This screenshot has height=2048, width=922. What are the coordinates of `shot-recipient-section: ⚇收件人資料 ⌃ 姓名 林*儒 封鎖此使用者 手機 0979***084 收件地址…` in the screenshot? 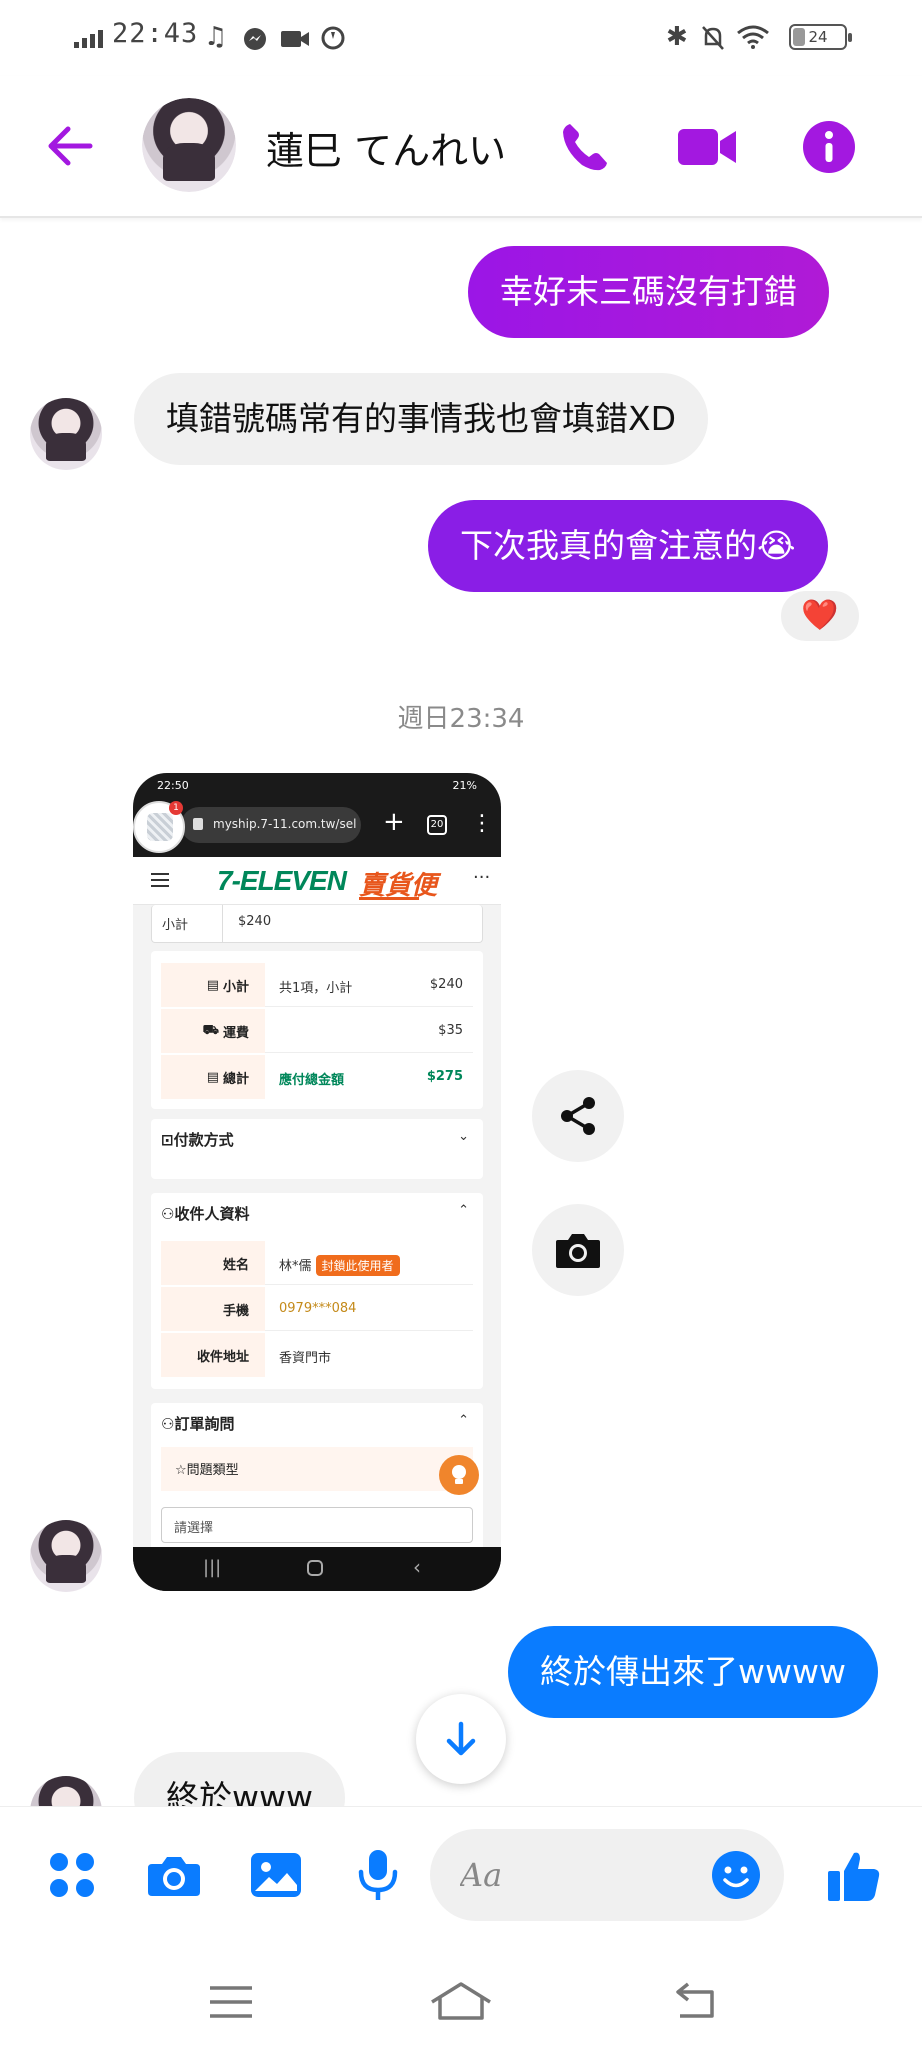 It's located at (317, 1291).